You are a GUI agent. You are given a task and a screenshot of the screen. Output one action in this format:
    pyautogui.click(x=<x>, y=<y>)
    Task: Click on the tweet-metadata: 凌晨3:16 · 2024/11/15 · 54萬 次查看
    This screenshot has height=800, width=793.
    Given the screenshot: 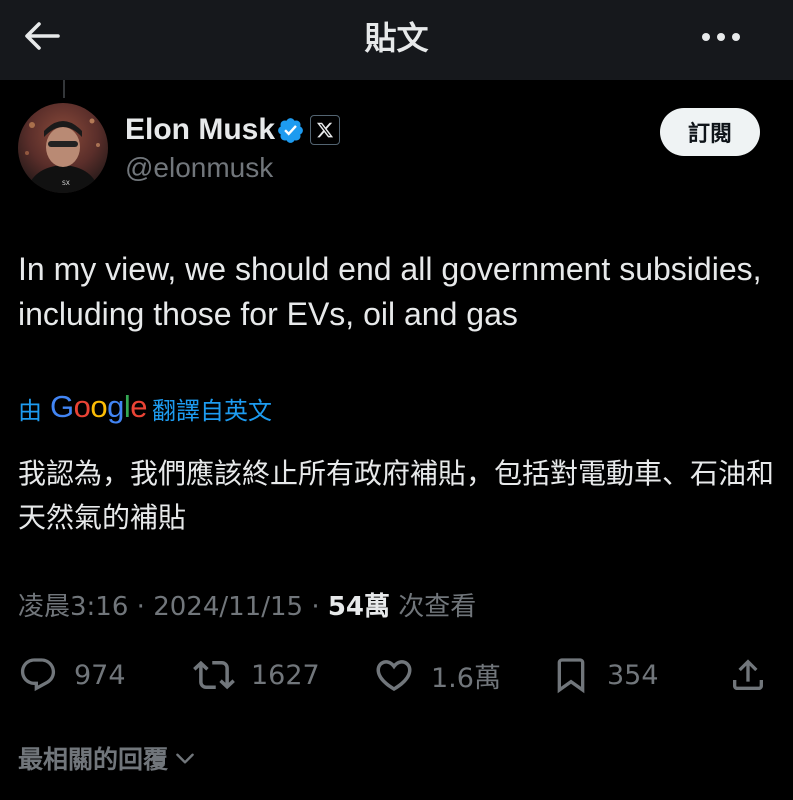 What is the action you would take?
    pyautogui.click(x=247, y=604)
    